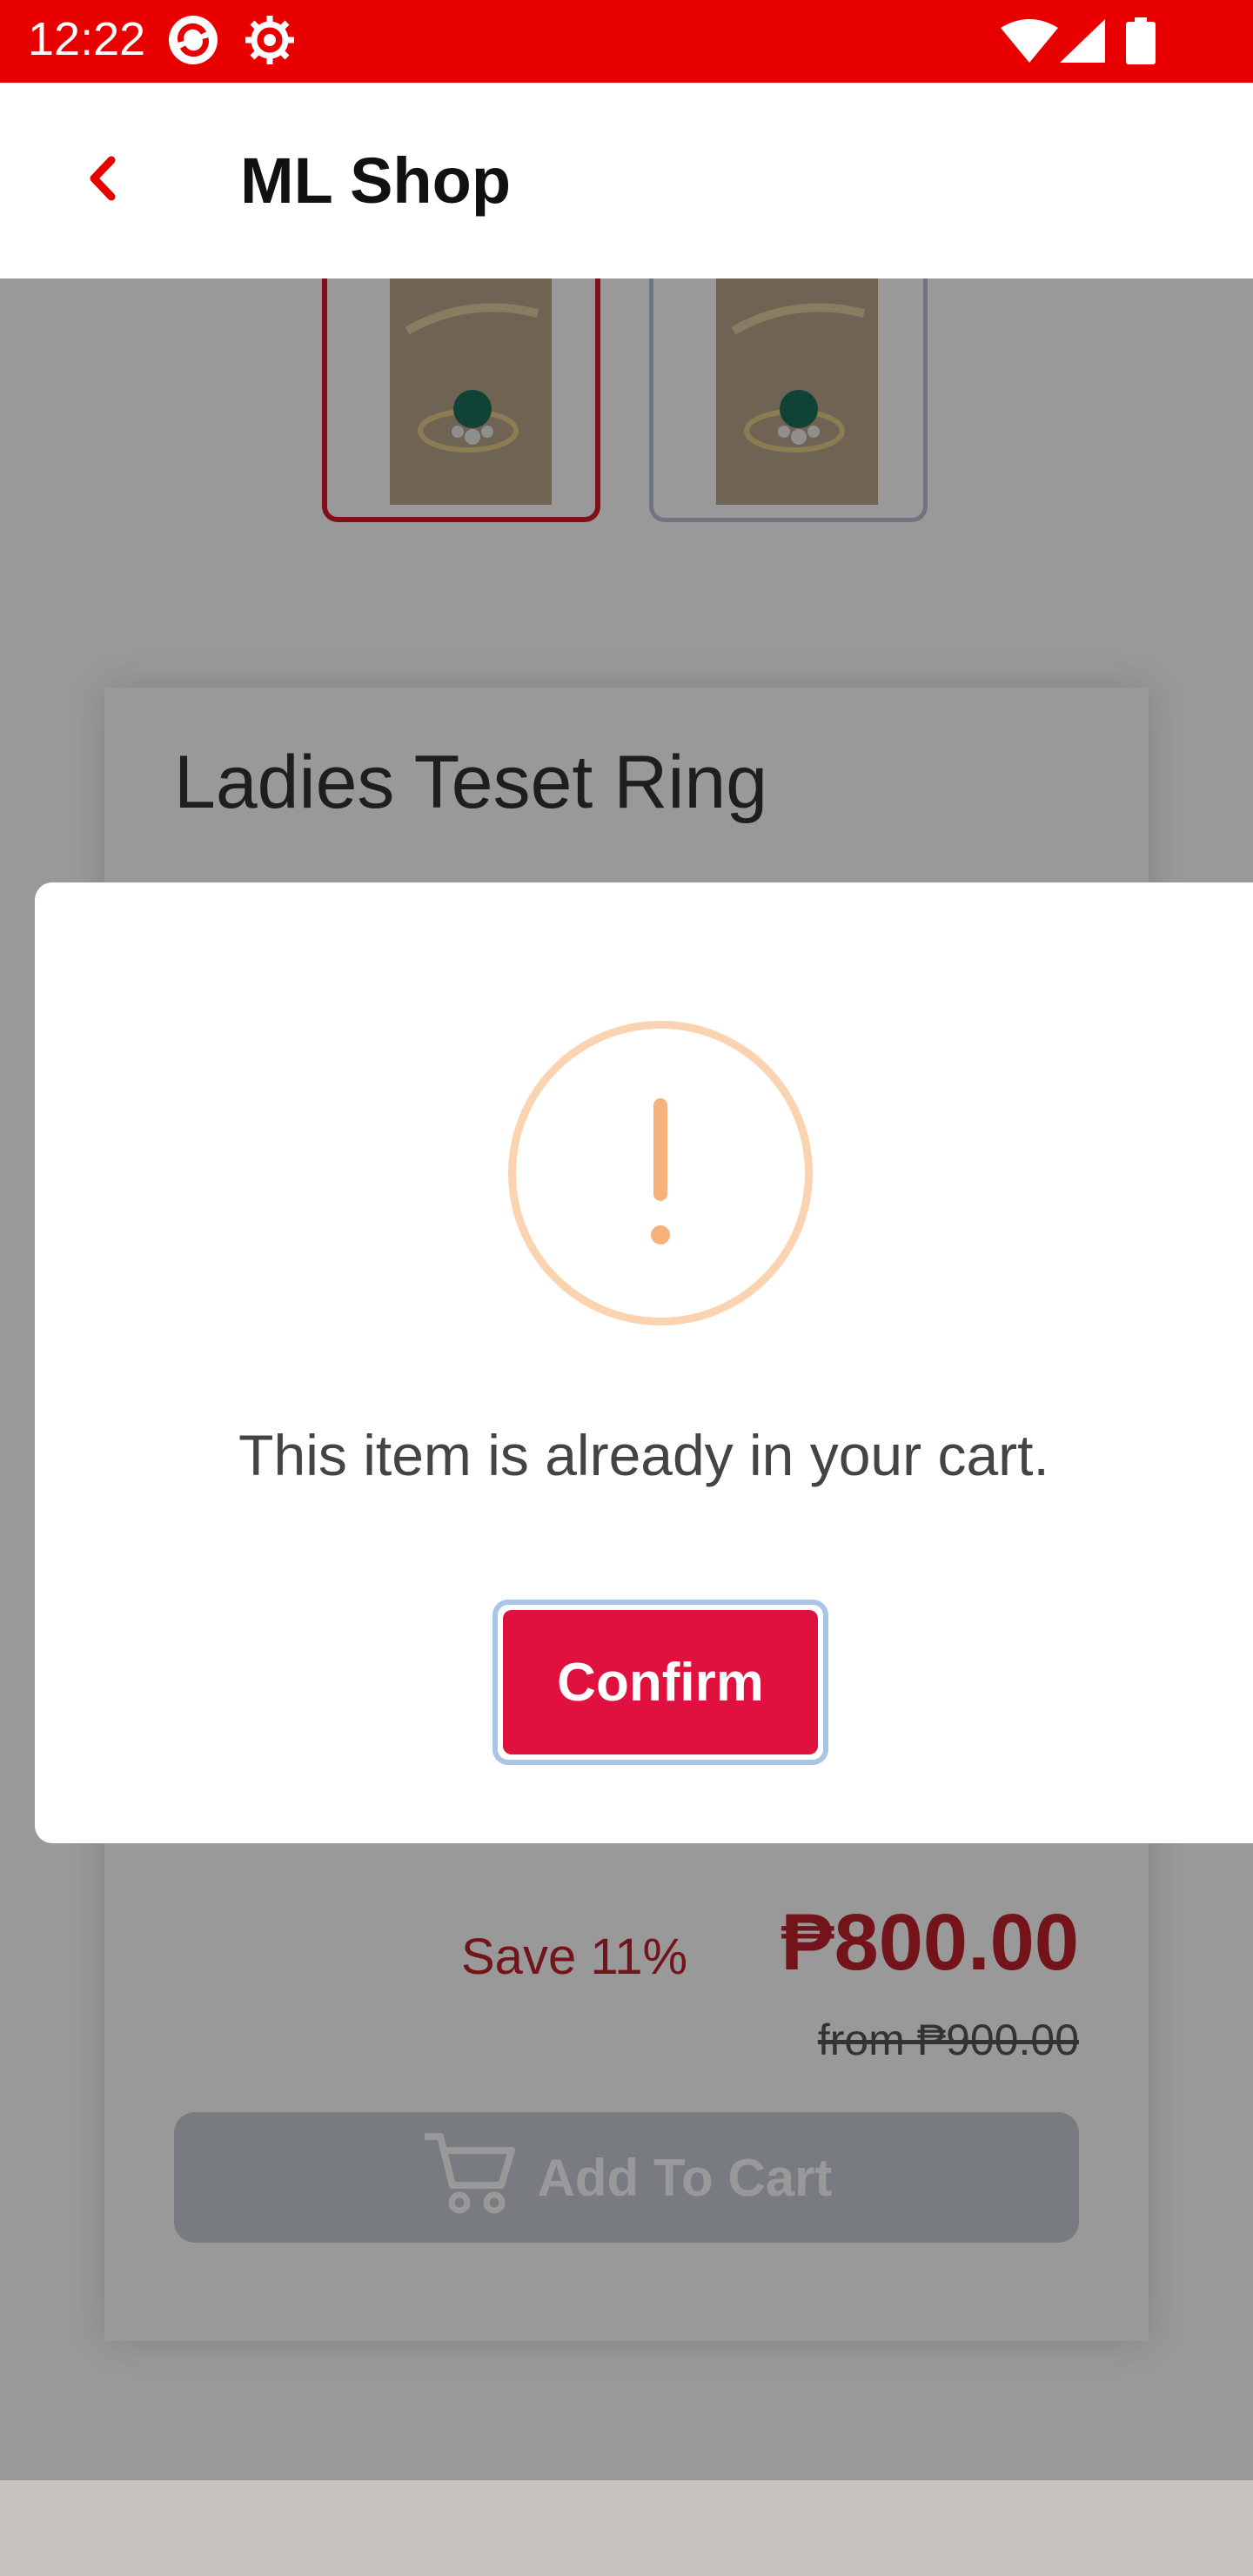 The width and height of the screenshot is (1253, 2576). Describe the element at coordinates (626, 41) in the screenshot. I see `status-bar: 12:22` at that location.